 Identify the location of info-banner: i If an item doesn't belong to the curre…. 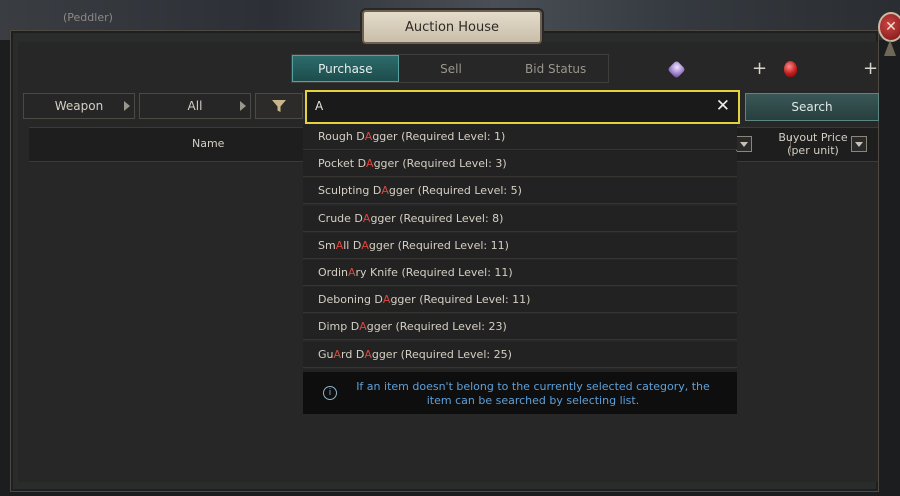
(520, 393).